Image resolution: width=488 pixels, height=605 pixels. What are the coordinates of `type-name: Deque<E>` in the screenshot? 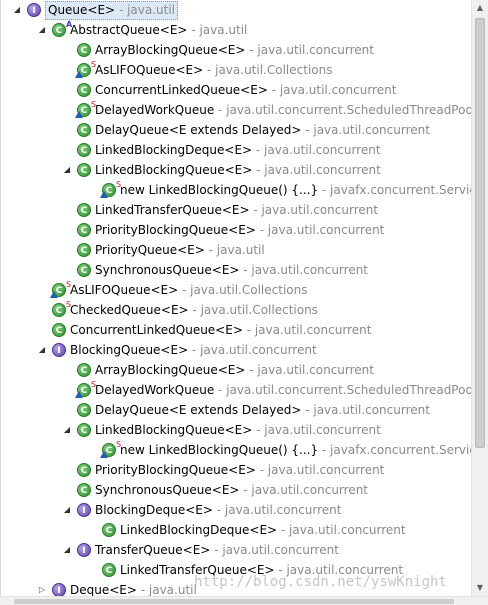 It's located at (103, 589).